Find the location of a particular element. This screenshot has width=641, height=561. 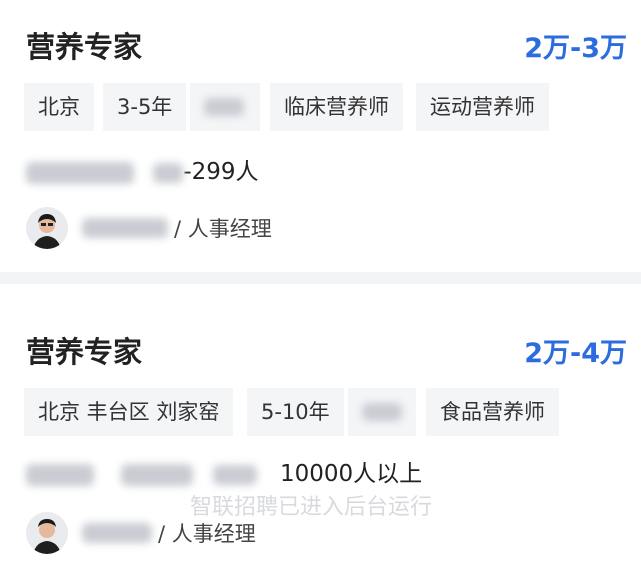

company-size: -299人 is located at coordinates (221, 172).